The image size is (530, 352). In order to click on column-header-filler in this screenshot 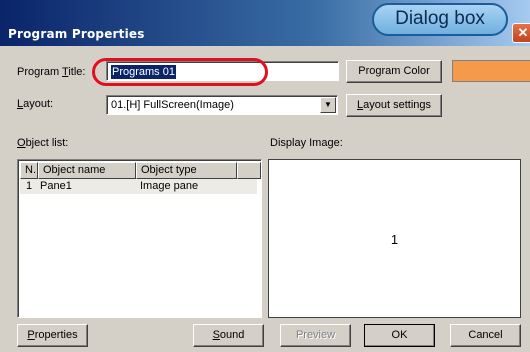, I will do `click(249, 170)`.